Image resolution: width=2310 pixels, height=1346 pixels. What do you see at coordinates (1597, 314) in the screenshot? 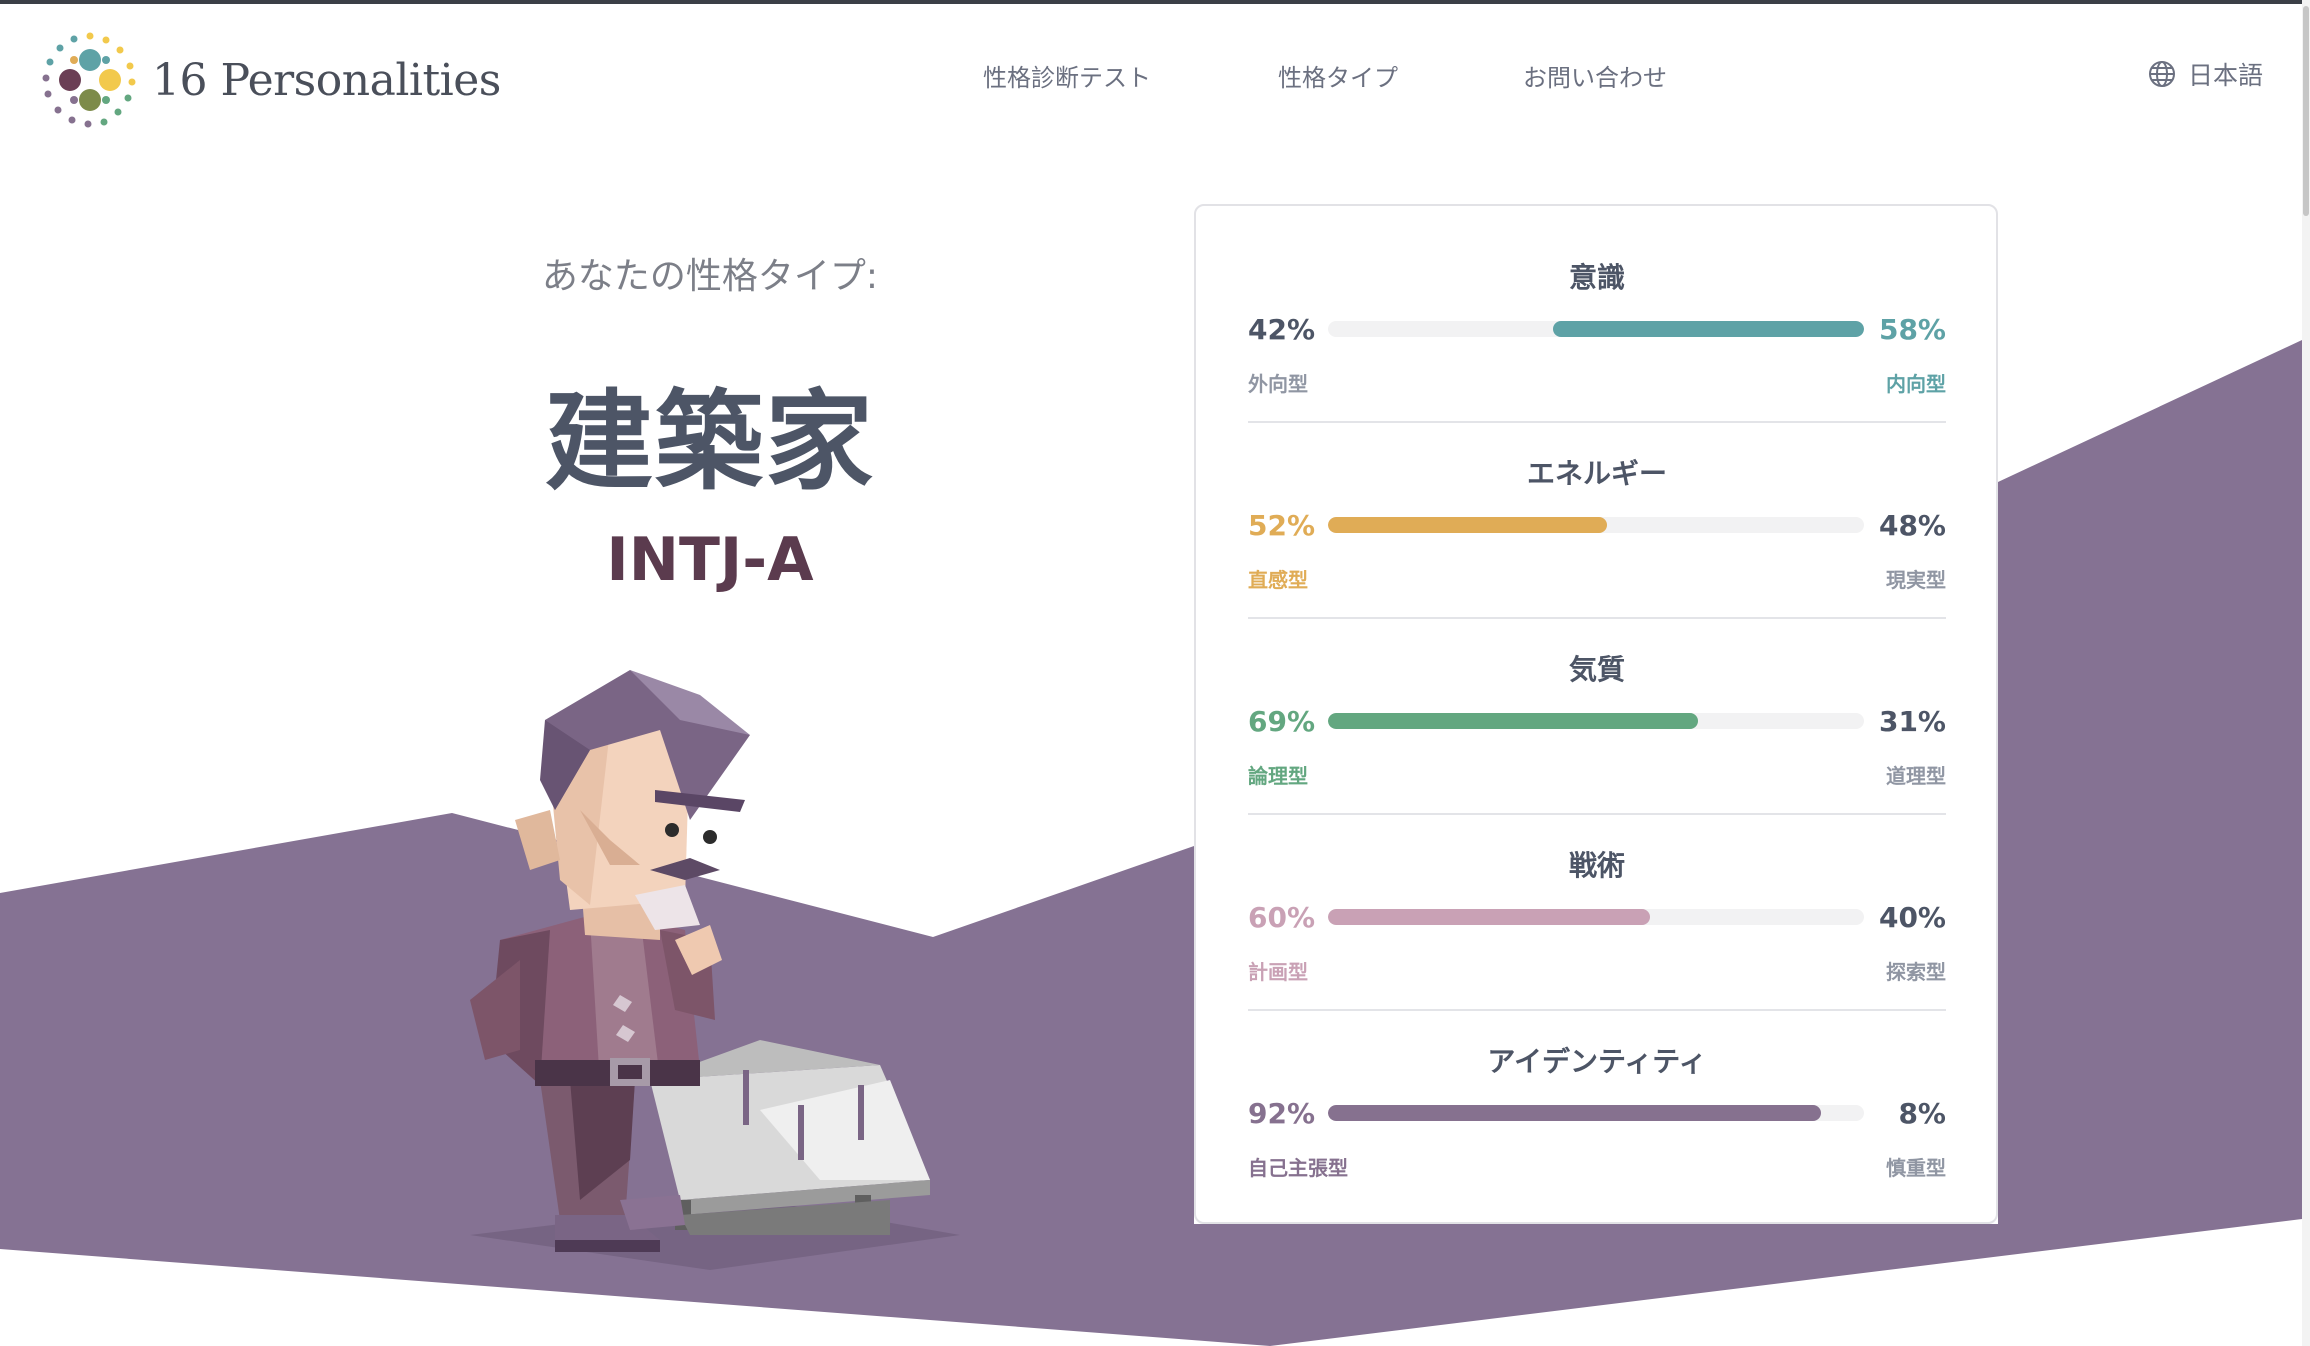
I see `trait-mind: 意識 42% 58% 外向型 内向型` at bounding box center [1597, 314].